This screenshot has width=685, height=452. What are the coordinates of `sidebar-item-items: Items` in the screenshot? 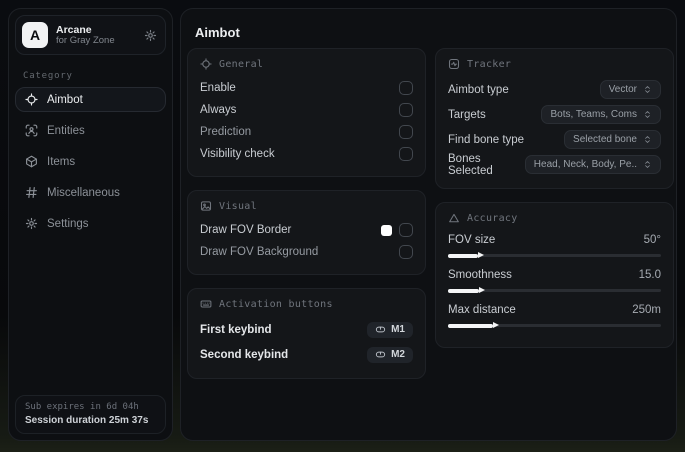 It's located at (90, 161).